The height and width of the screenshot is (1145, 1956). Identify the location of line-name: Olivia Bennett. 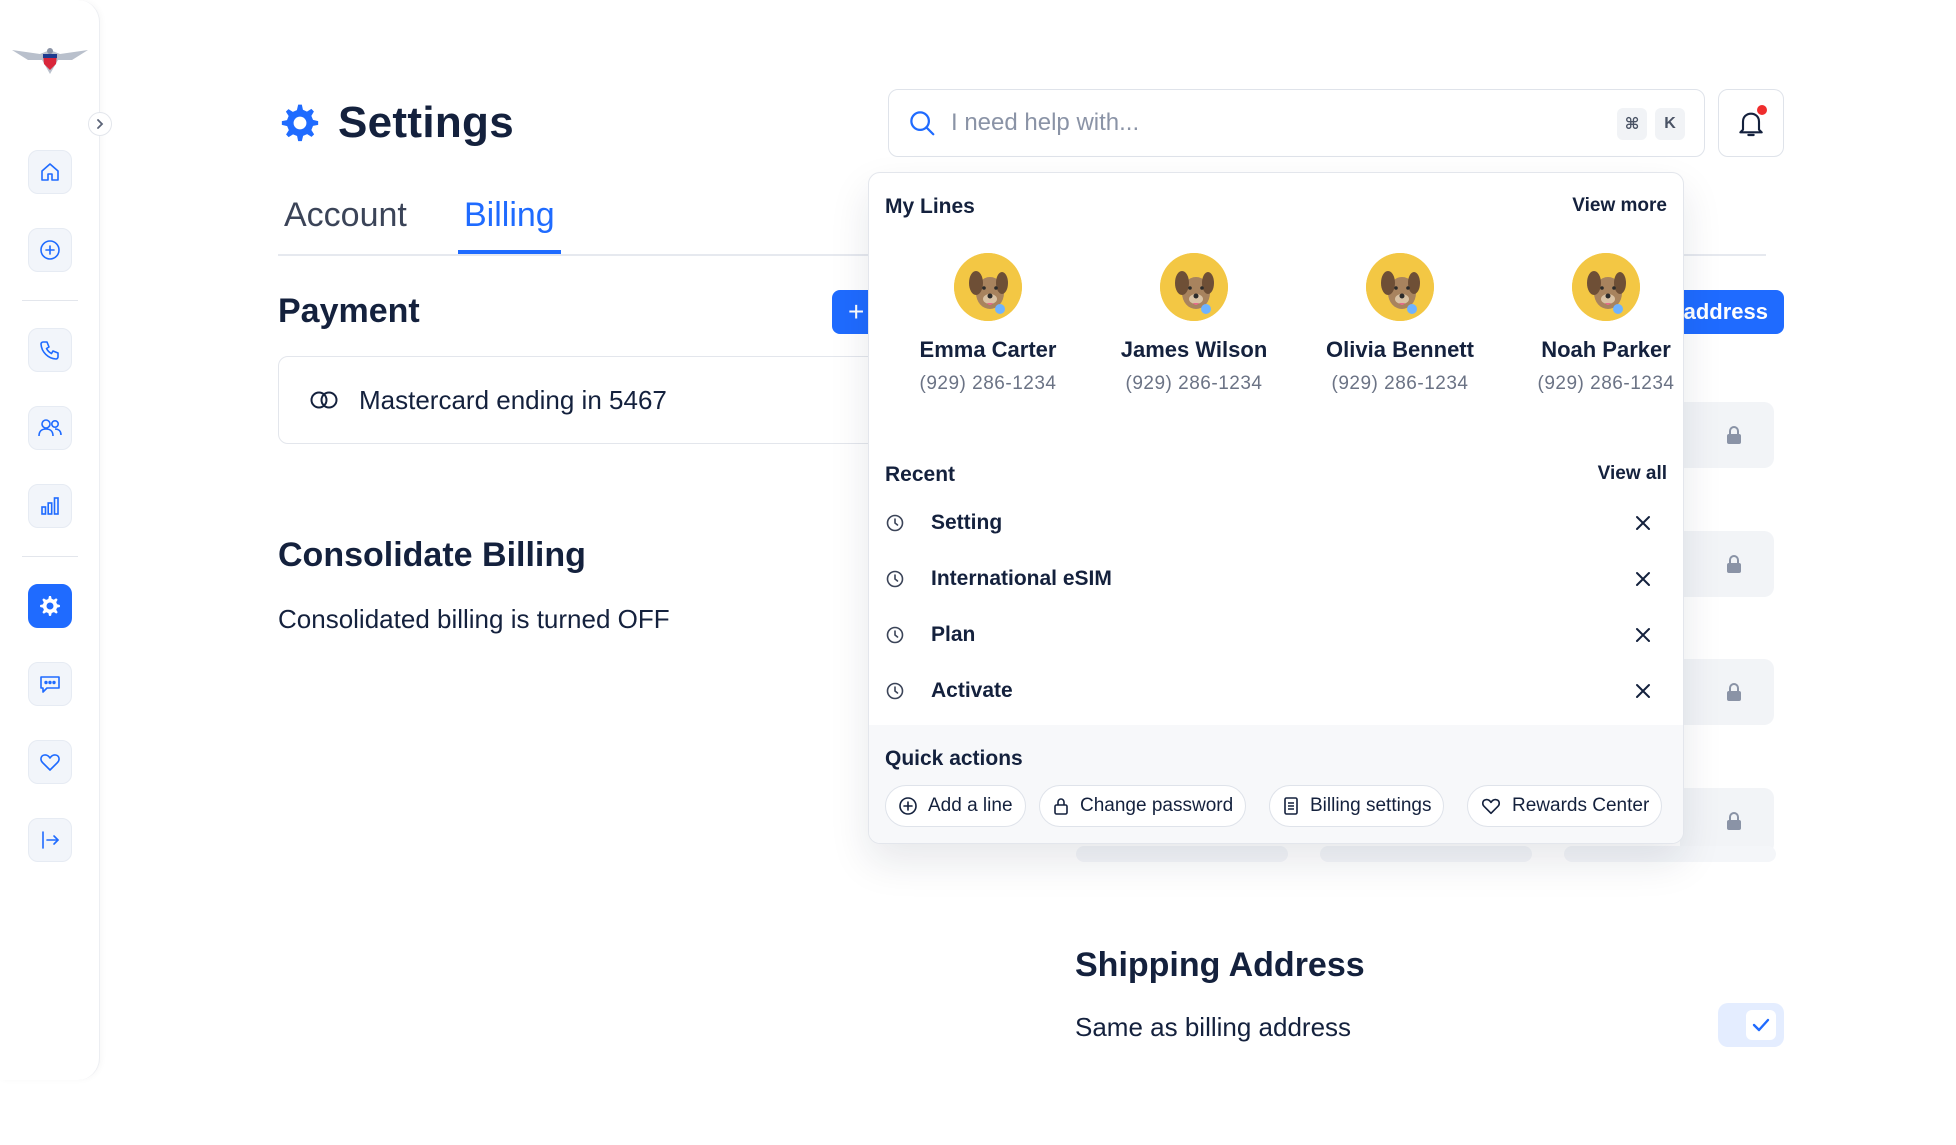
(1400, 349).